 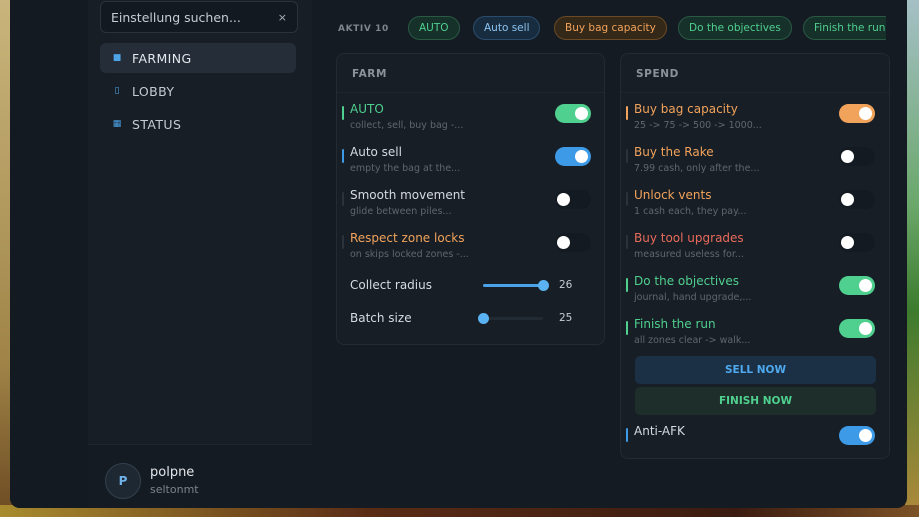 I want to click on sidebar-item-lobby: ▯ LOBBY, so click(x=198, y=91).